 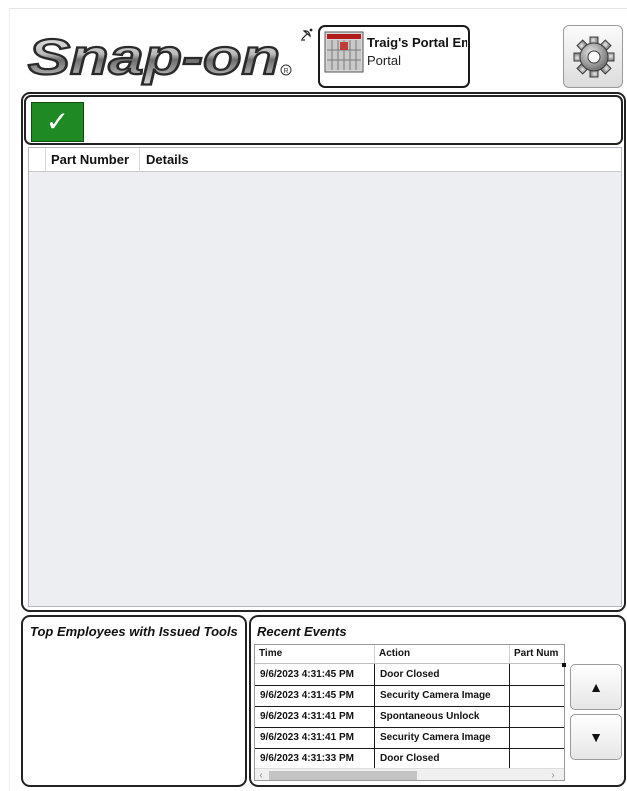 I want to click on scroll-up-button: ▲, so click(x=596, y=687).